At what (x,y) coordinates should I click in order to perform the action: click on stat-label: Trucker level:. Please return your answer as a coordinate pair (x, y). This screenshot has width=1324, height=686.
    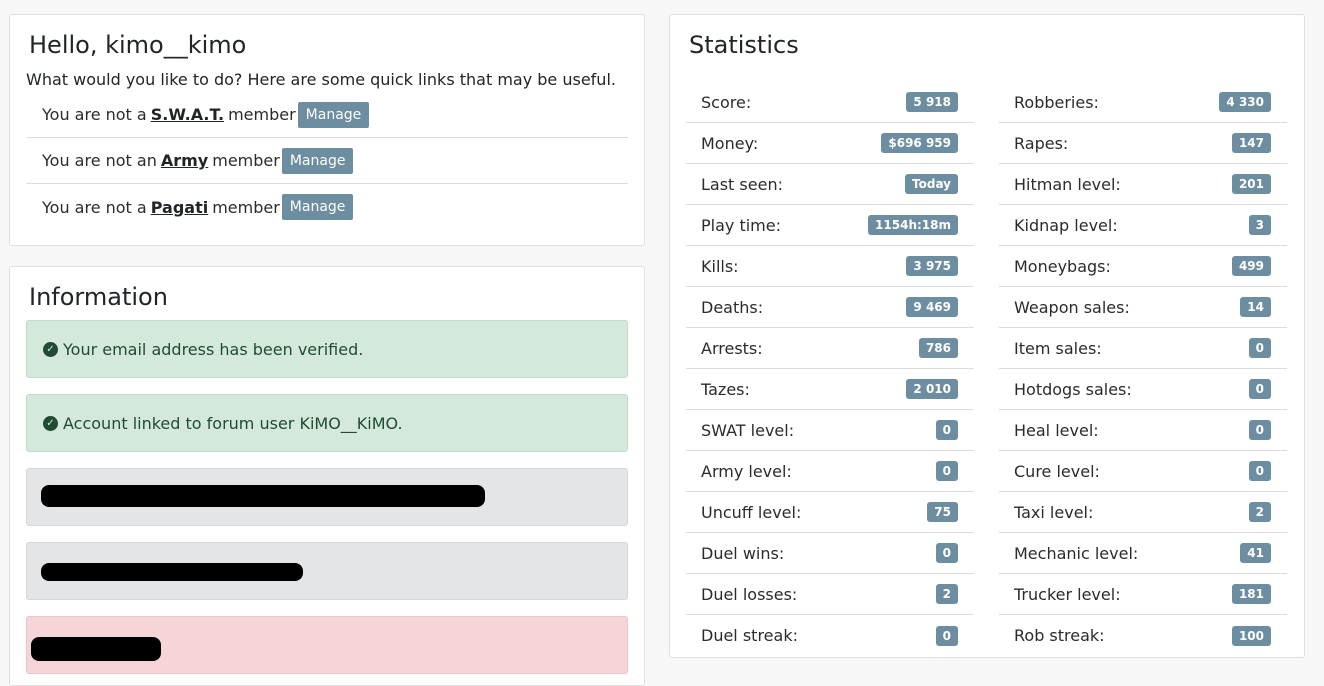
    Looking at the image, I should click on (1067, 594).